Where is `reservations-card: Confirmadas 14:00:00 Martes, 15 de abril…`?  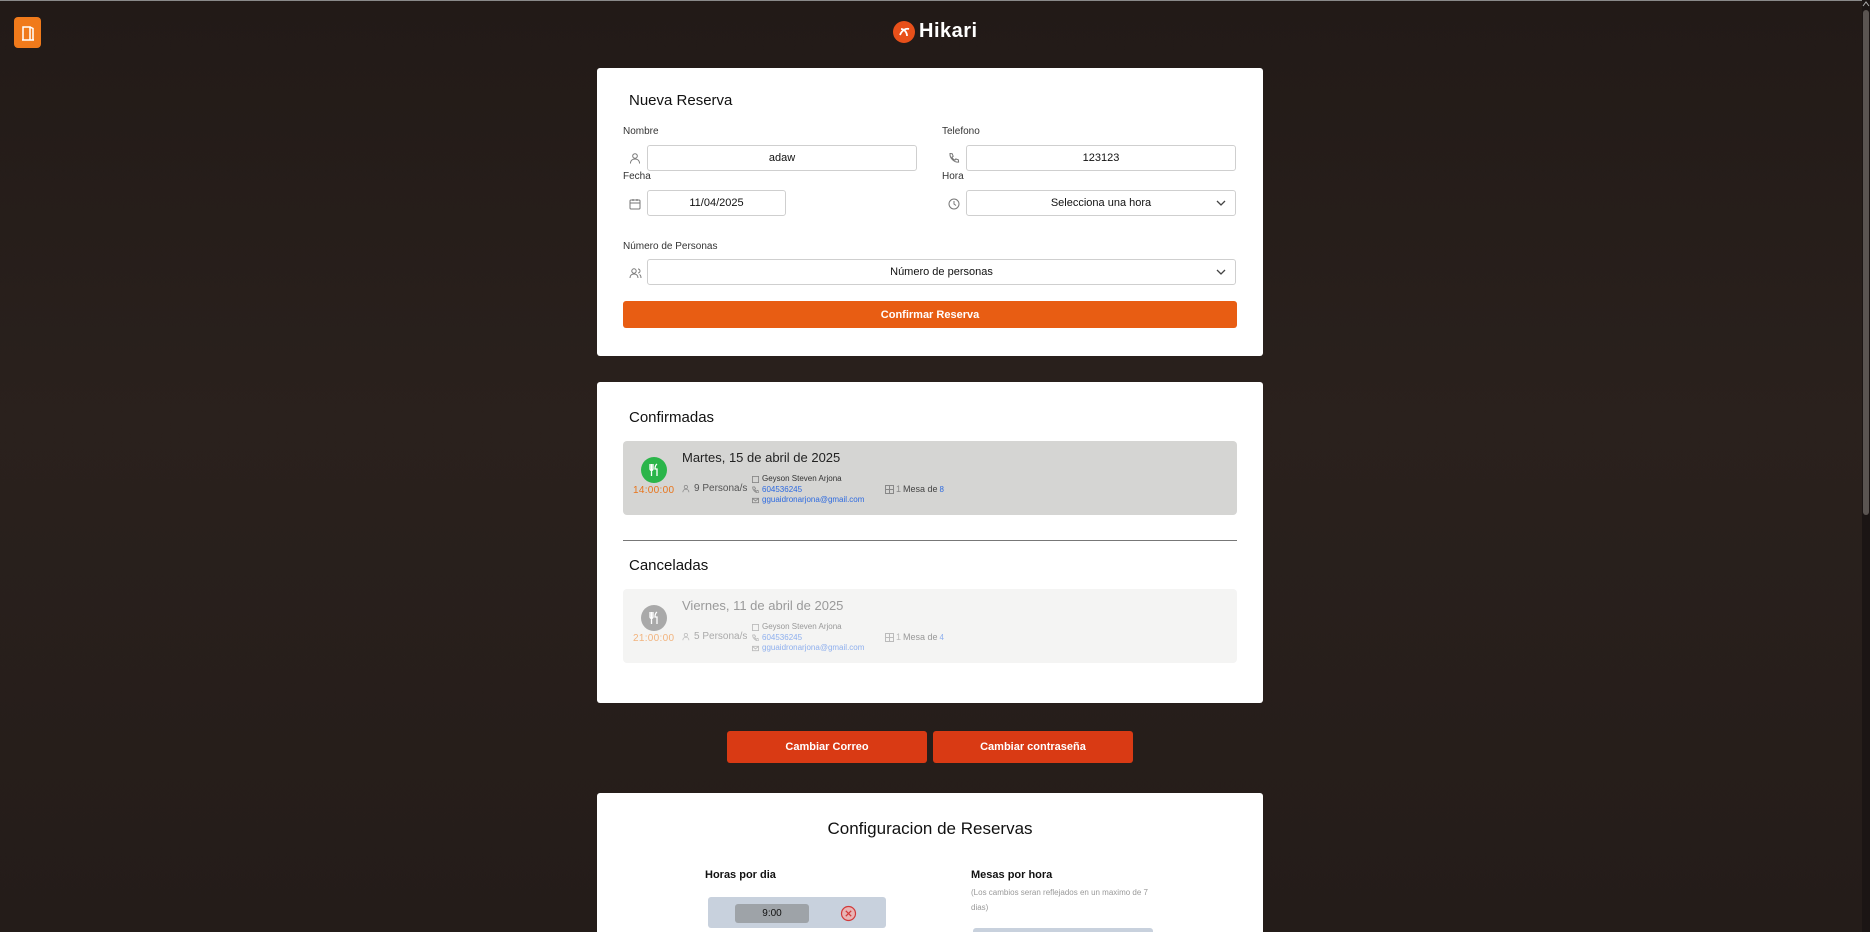 reservations-card: Confirmadas 14:00:00 Martes, 15 de abril… is located at coordinates (930, 542).